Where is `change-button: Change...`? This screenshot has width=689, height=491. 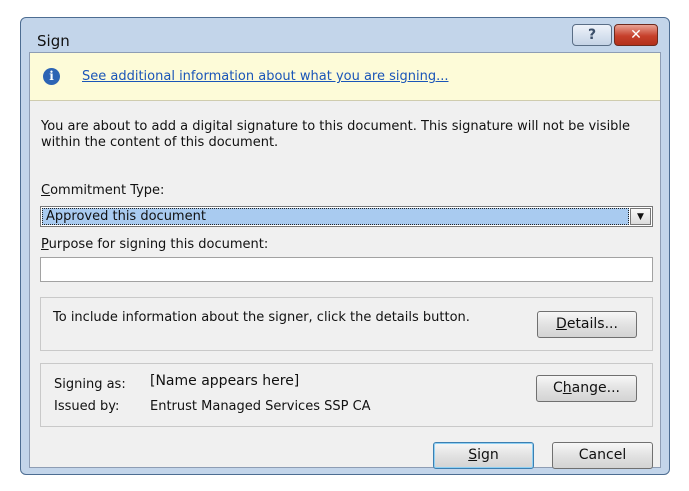
change-button: Change... is located at coordinates (586, 388).